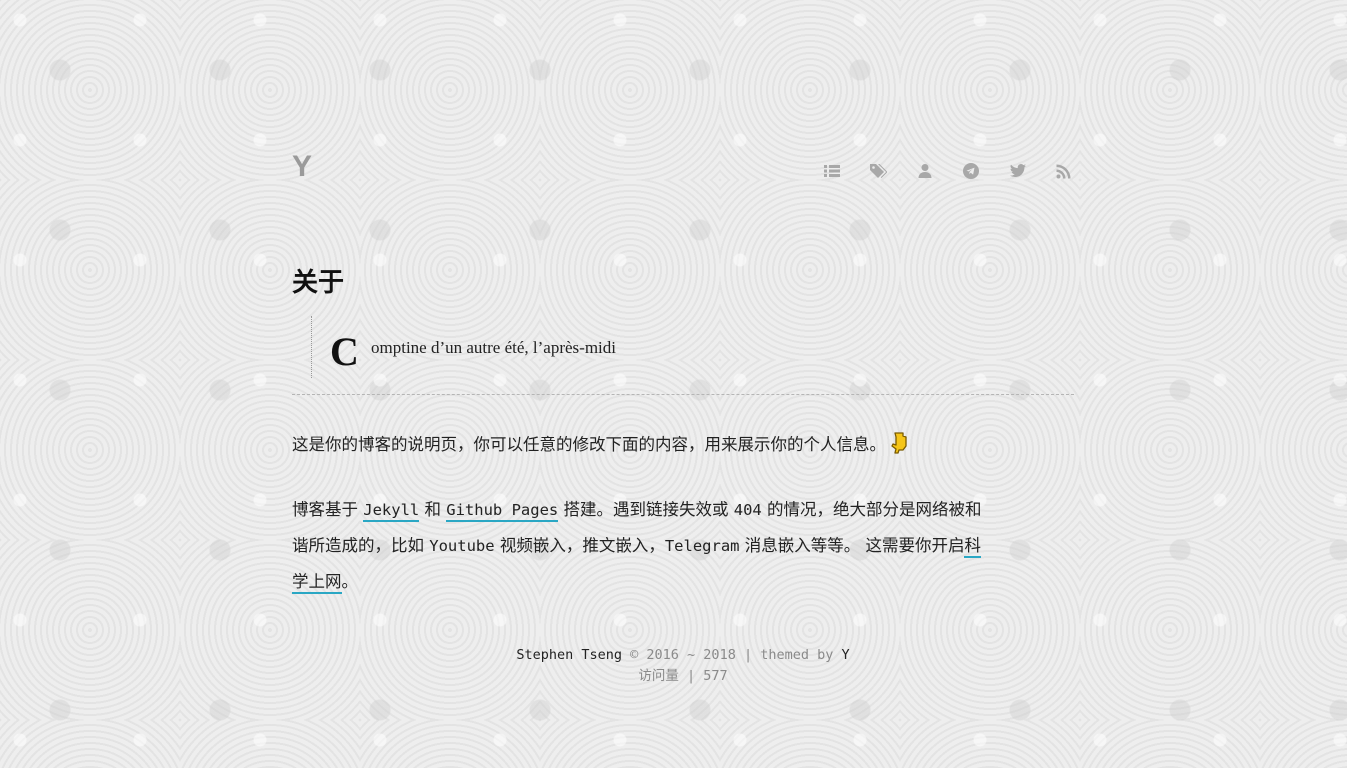  Describe the element at coordinates (318, 283) in the screenshot. I see `page-title: 关于` at that location.